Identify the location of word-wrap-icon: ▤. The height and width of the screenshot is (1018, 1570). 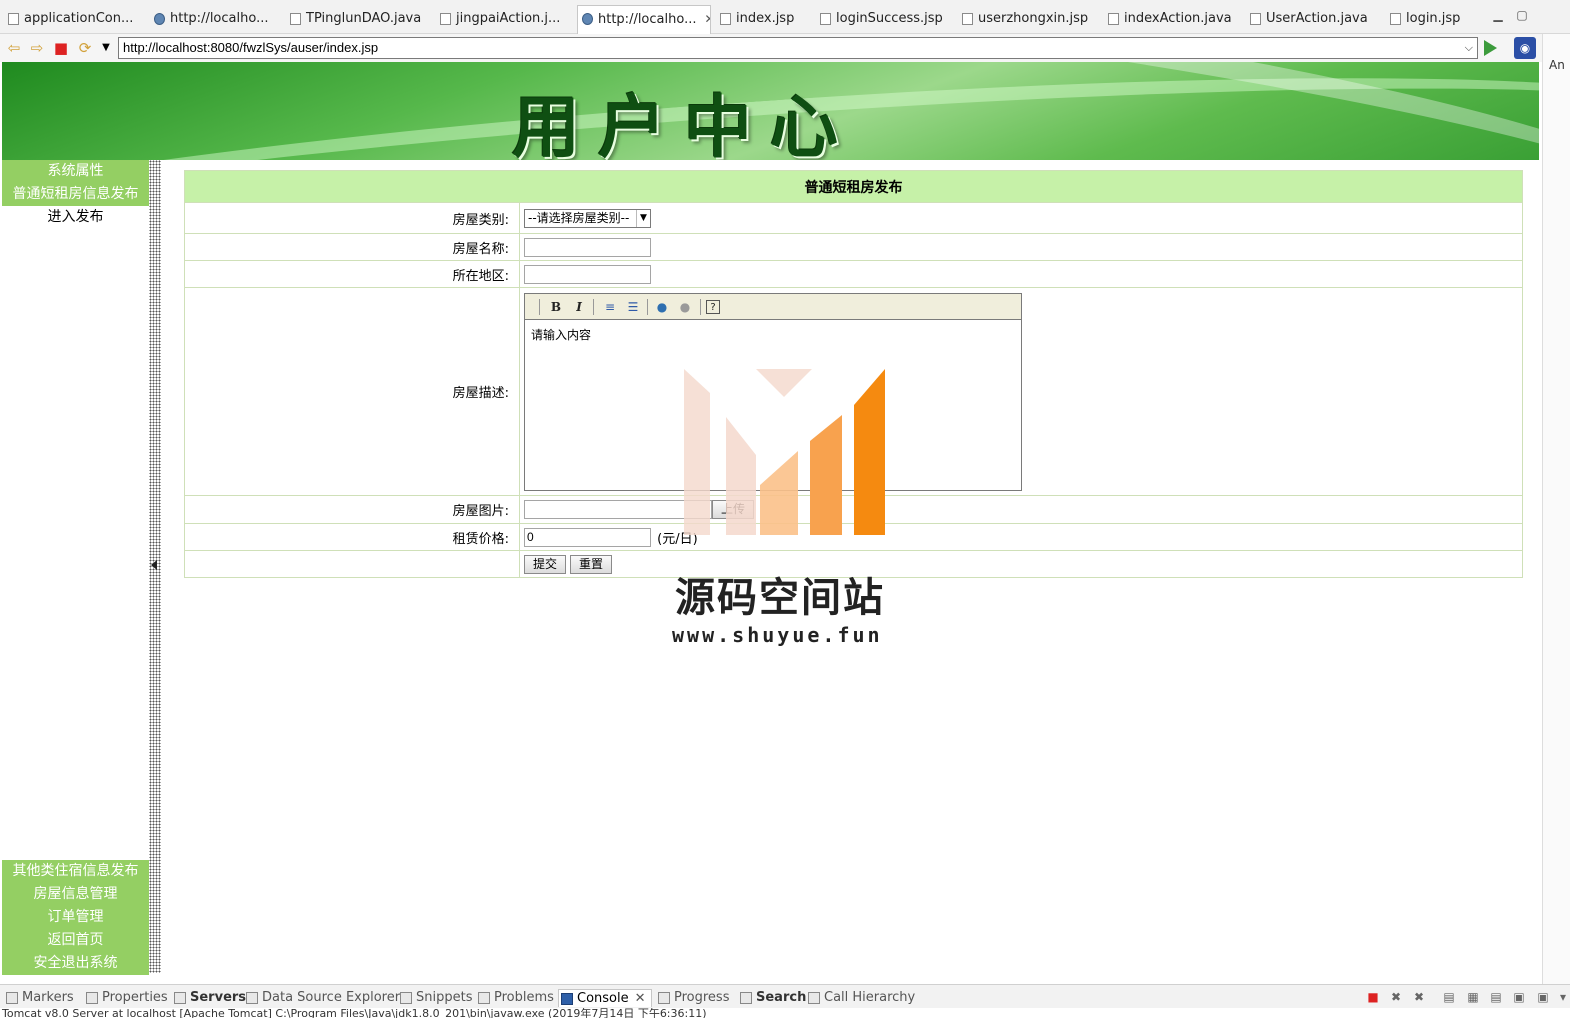
(1496, 997).